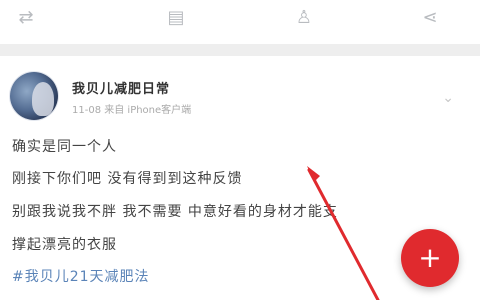 The image size is (480, 300). I want to click on post-text-line: 刚接下你们吧 没有得到到这种反馈, so click(127, 179).